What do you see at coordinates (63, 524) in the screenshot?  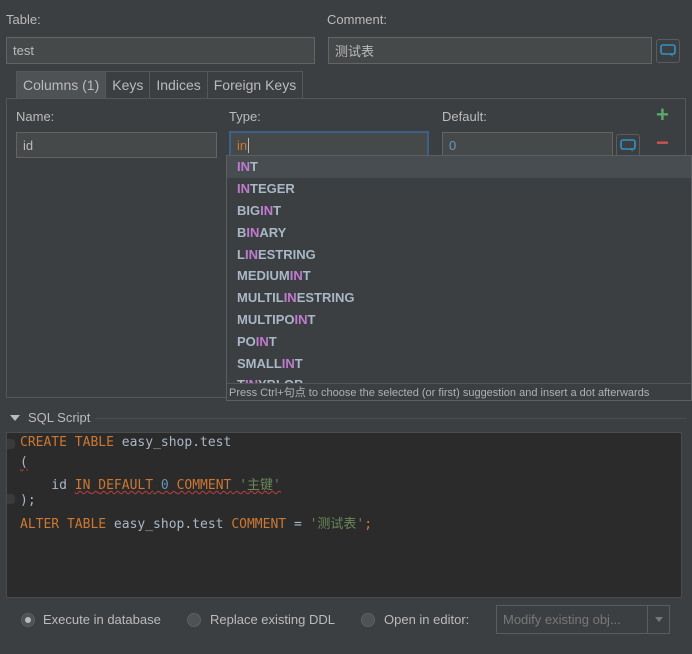 I see `sql-keyword: ALTER TABLE` at bounding box center [63, 524].